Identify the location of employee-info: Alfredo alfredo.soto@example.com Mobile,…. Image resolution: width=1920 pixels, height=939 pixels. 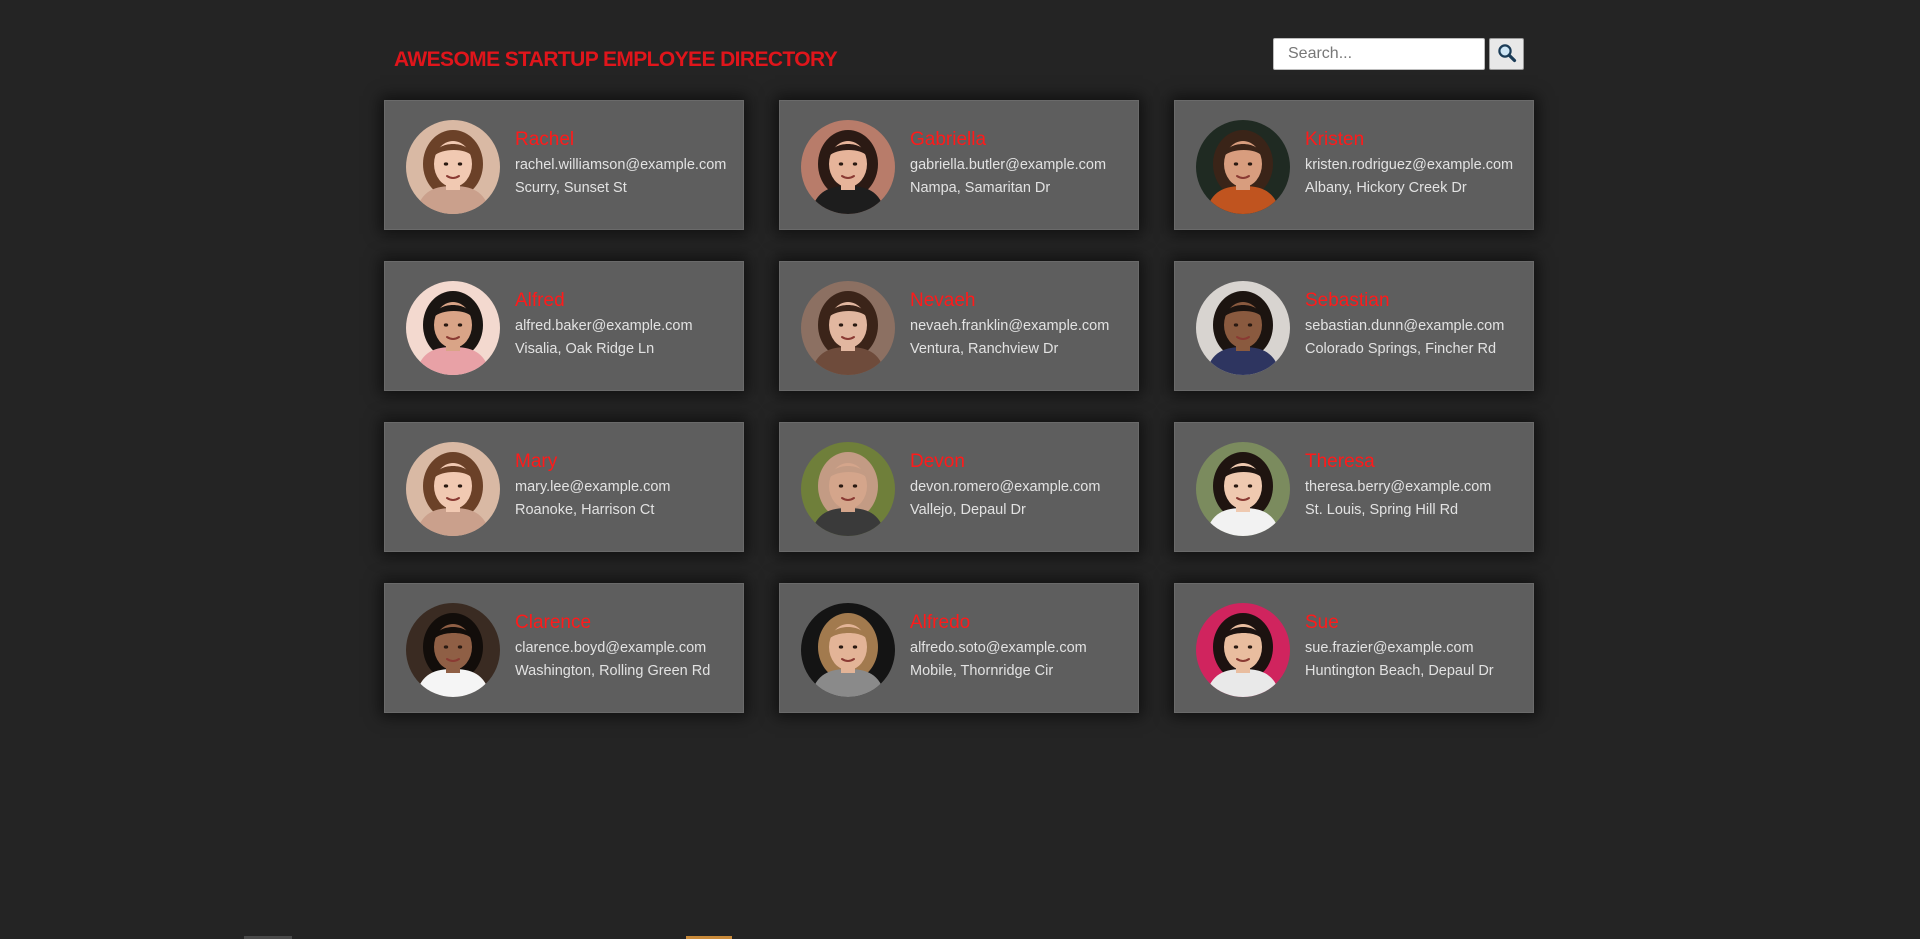
(1021, 647).